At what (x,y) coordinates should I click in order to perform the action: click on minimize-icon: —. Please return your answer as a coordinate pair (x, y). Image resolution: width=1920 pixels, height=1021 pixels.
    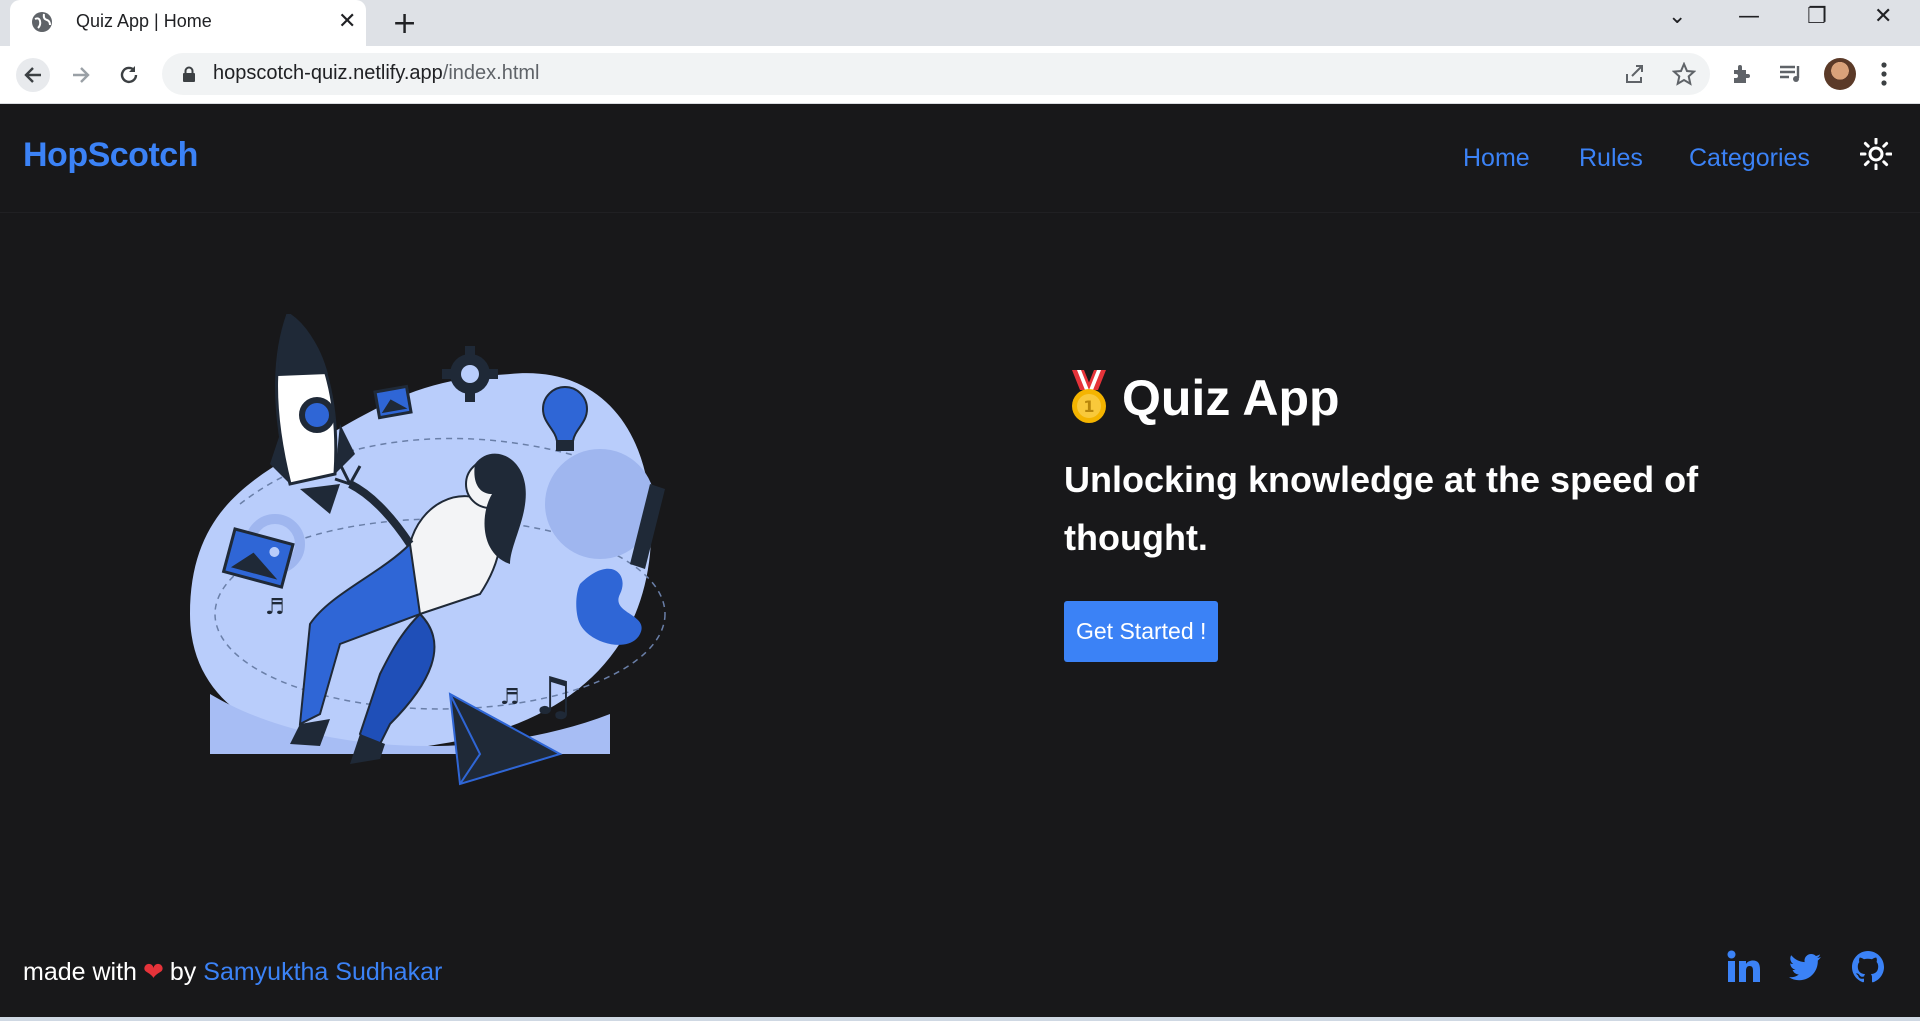
    Looking at the image, I should click on (1749, 16).